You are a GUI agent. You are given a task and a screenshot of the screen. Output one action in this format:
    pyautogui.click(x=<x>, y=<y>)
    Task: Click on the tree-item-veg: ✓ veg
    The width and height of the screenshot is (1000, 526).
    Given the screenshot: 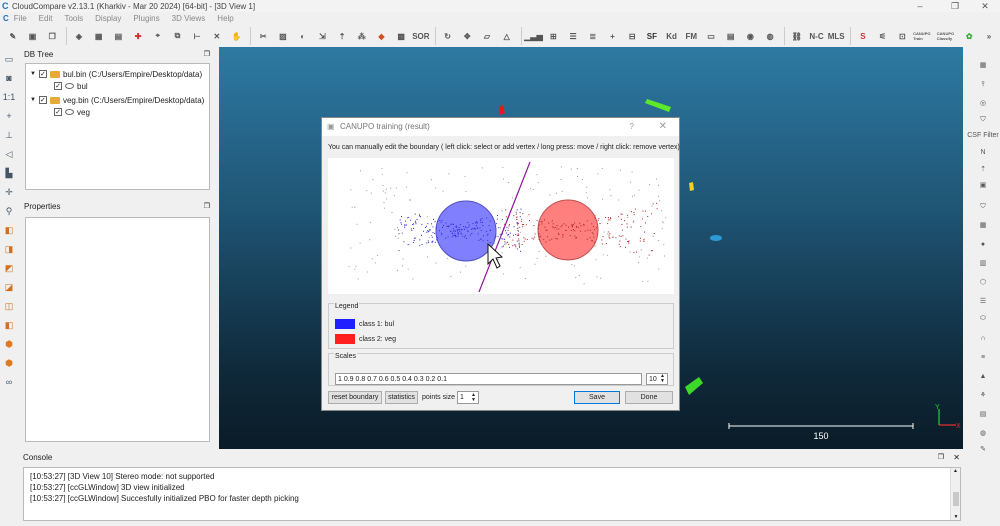 What is the action you would take?
    pyautogui.click(x=72, y=112)
    